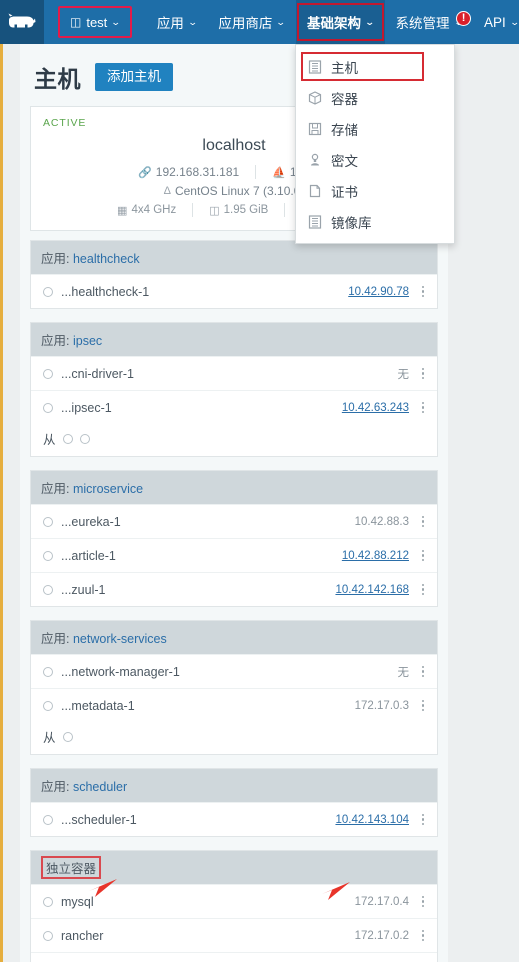  Describe the element at coordinates (234, 373) in the screenshot. I see `service-row: ...cni-driver-1 无` at that location.